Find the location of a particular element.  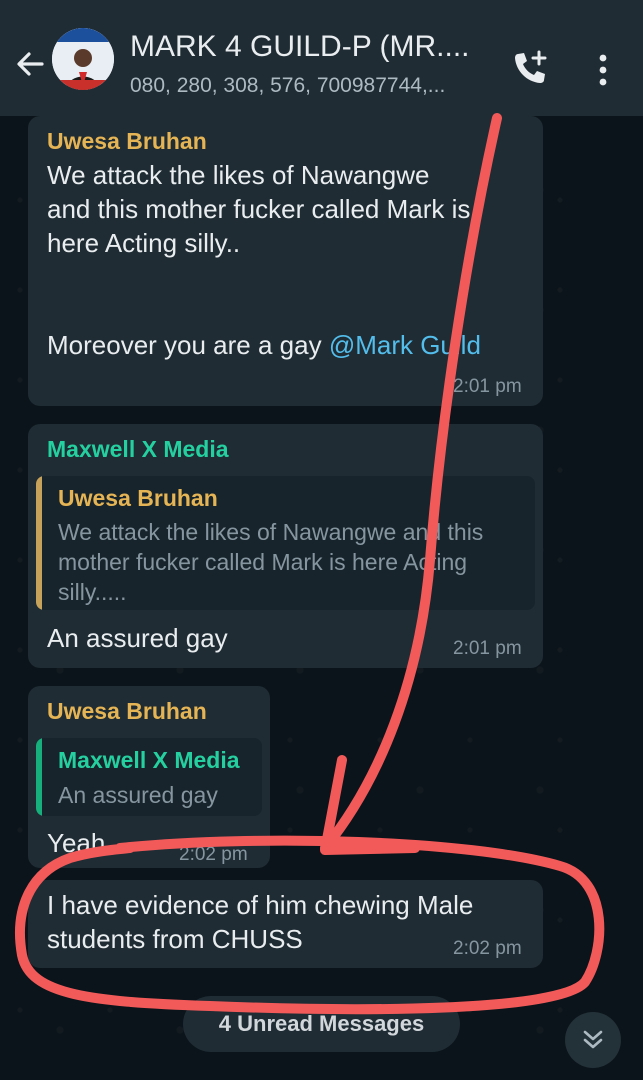

message-text-line: Moreover you are a gay @Mark Guild is located at coordinates (264, 345).